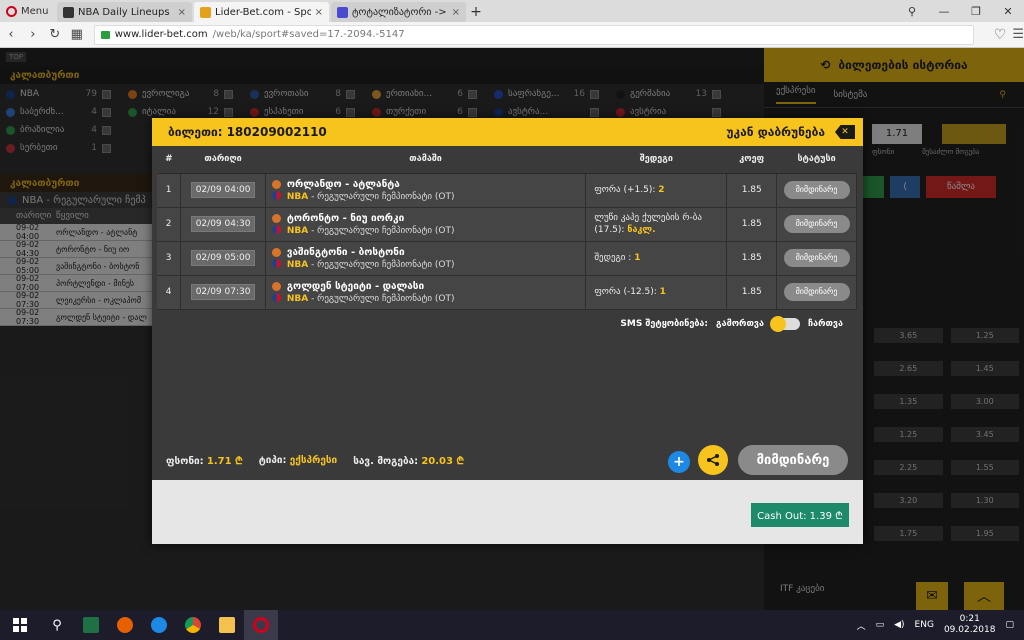 The width and height of the screenshot is (1024, 640). What do you see at coordinates (784, 324) in the screenshot?
I see `sms-toggle` at bounding box center [784, 324].